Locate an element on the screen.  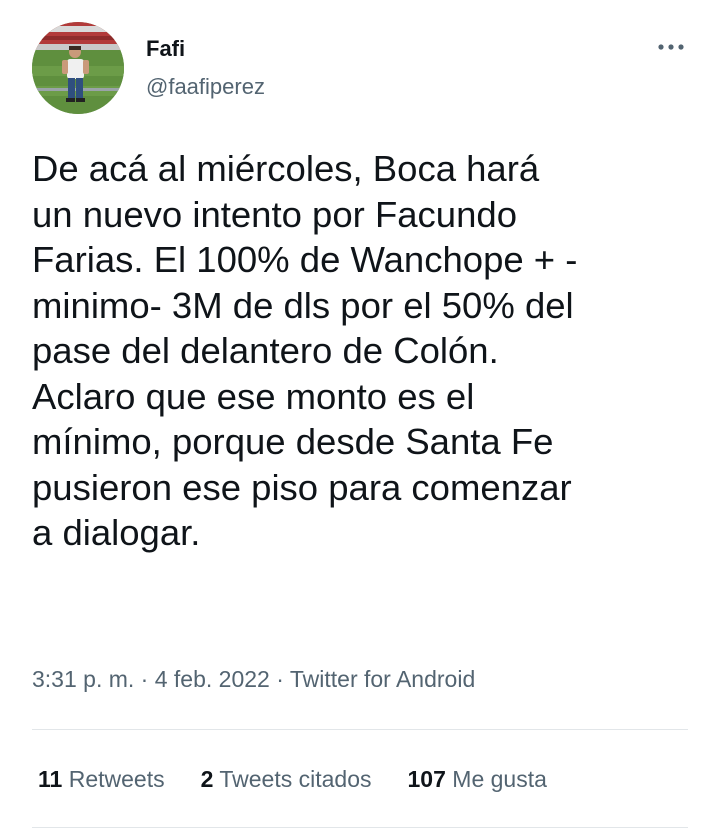
quote-tweets-stat: 2 Tweets citados is located at coordinates (286, 779).